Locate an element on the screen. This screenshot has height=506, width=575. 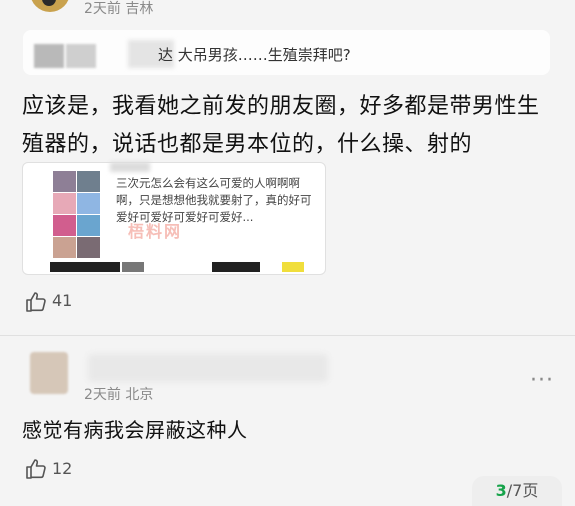
watermark: 梧料网 is located at coordinates (155, 231).